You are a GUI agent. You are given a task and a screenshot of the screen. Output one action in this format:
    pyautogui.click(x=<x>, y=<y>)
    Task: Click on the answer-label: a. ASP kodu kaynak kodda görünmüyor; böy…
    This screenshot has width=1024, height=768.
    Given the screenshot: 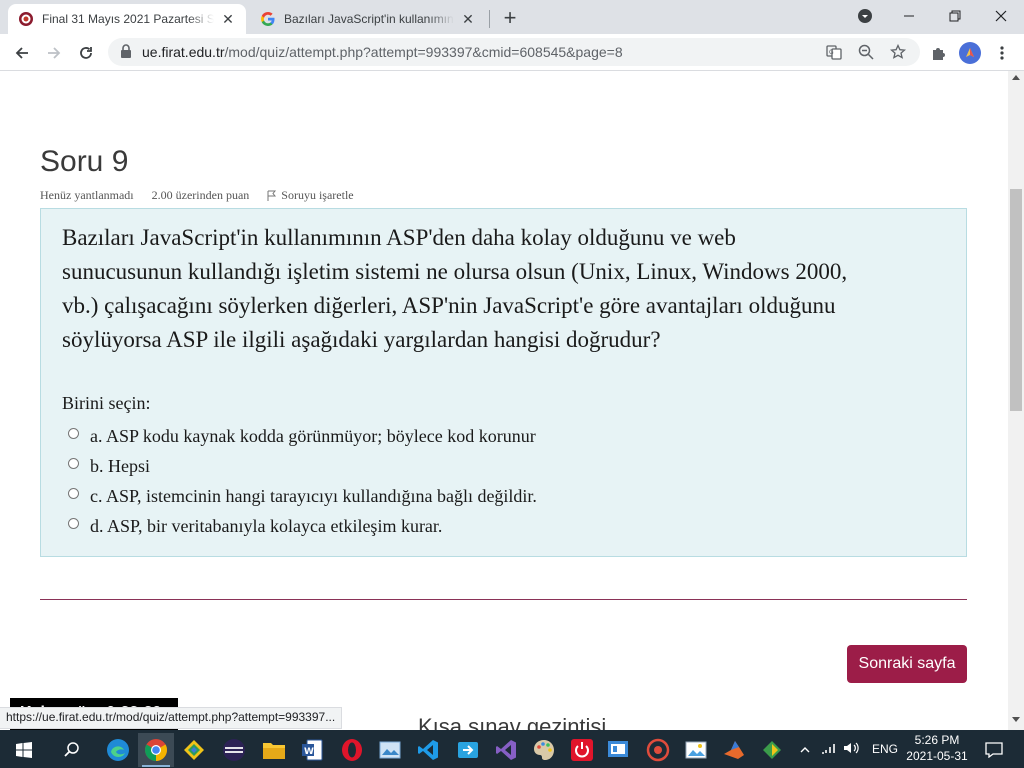 What is the action you would take?
    pyautogui.click(x=313, y=436)
    